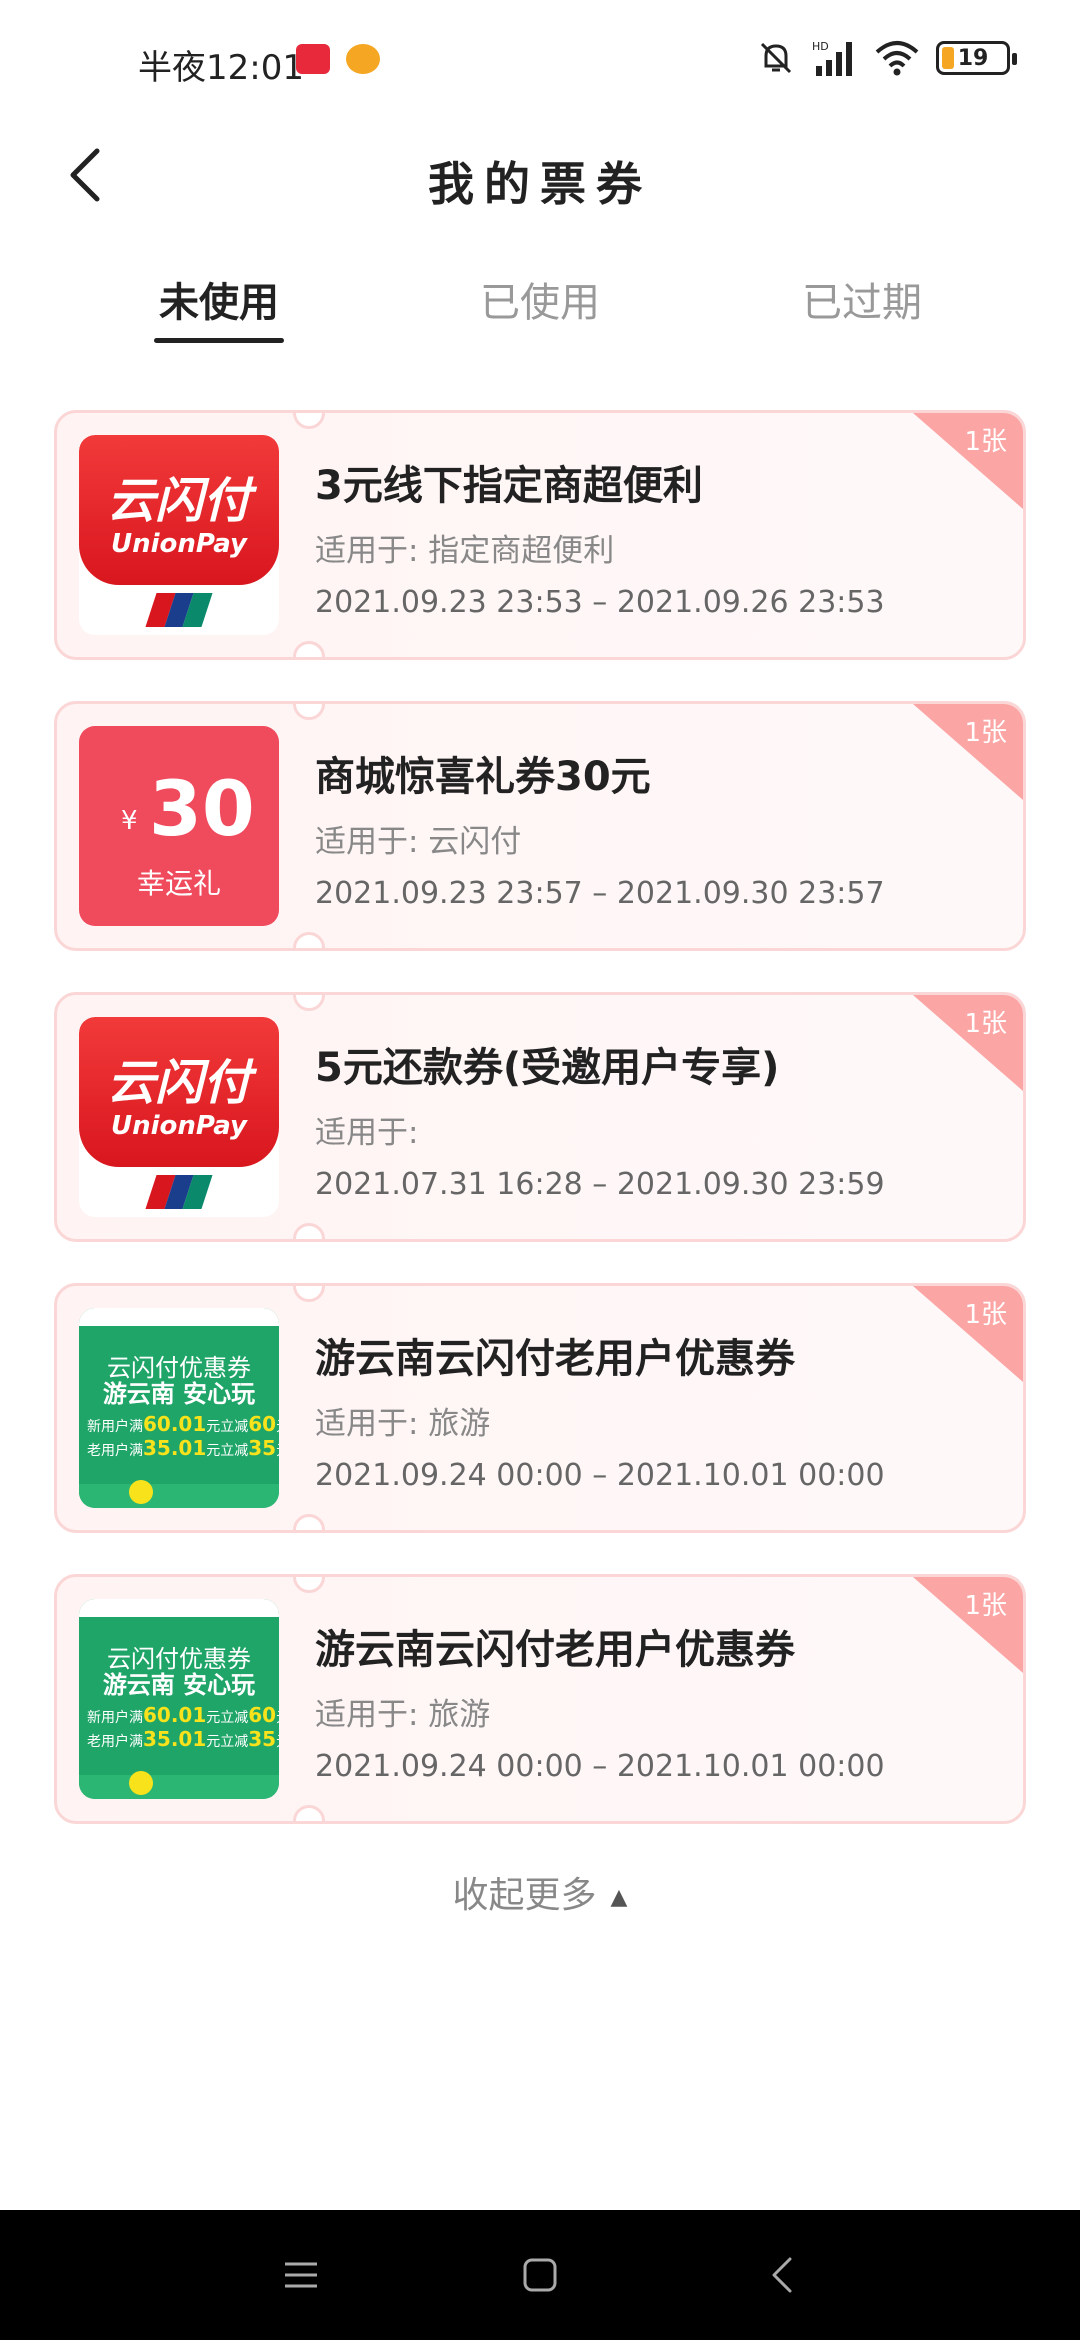 The image size is (1080, 2340). What do you see at coordinates (600, 602) in the screenshot?
I see `coupon-validity: 2021.09.23 23:53 – 2021.09.26 23:53` at bounding box center [600, 602].